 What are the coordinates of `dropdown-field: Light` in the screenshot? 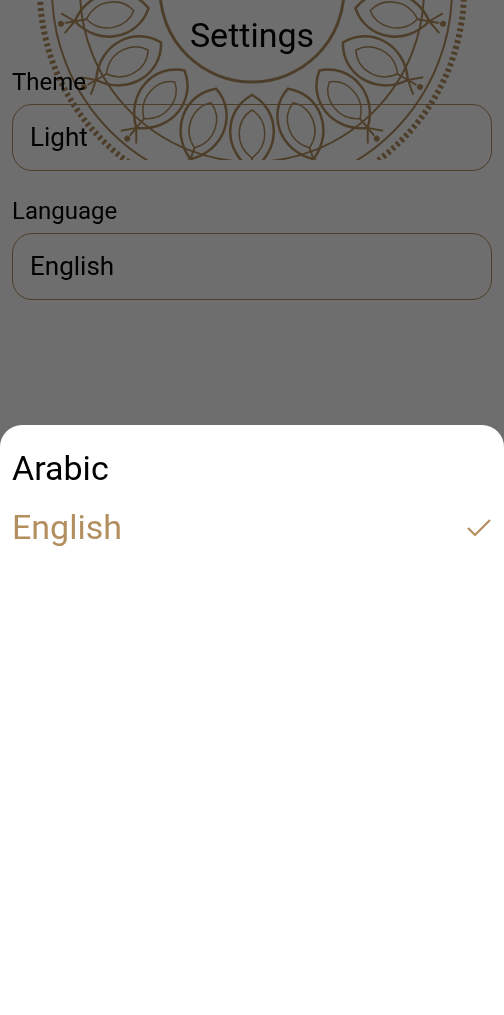 It's located at (252, 137).